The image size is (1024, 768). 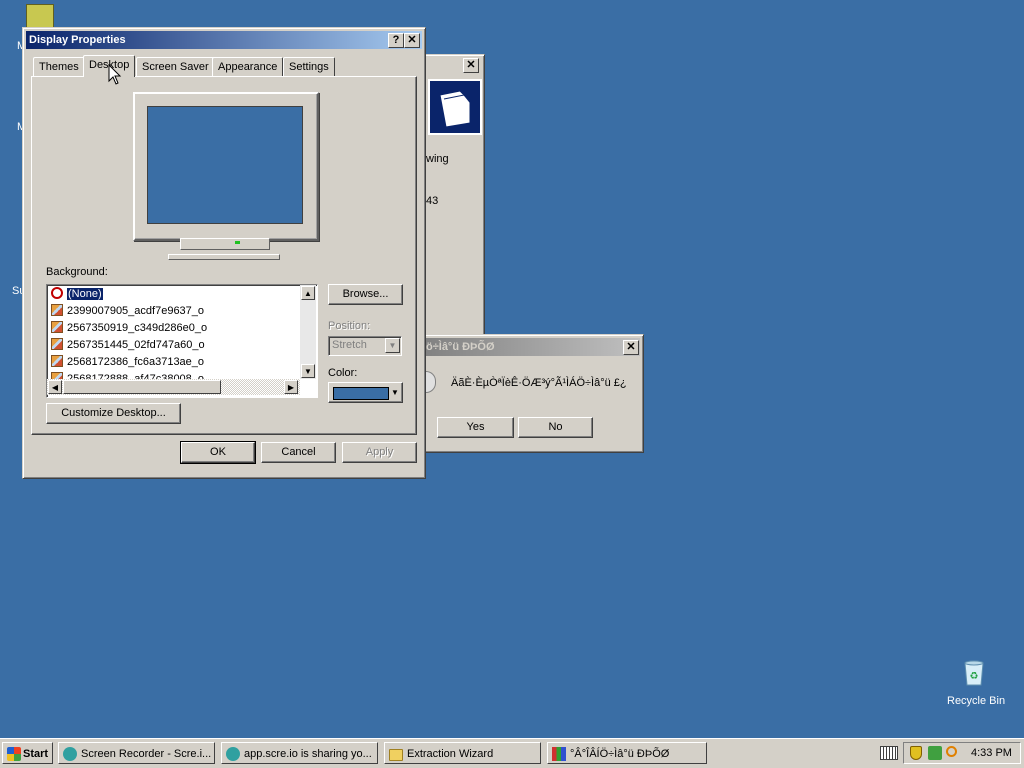 I want to click on chart-icon, so click(x=559, y=754).